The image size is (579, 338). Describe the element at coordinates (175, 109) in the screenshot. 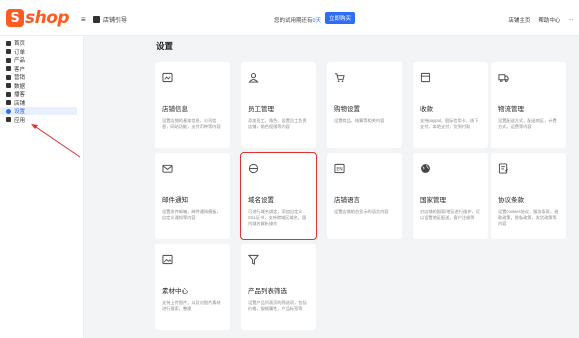

I see `card-title: 店铺信息` at that location.